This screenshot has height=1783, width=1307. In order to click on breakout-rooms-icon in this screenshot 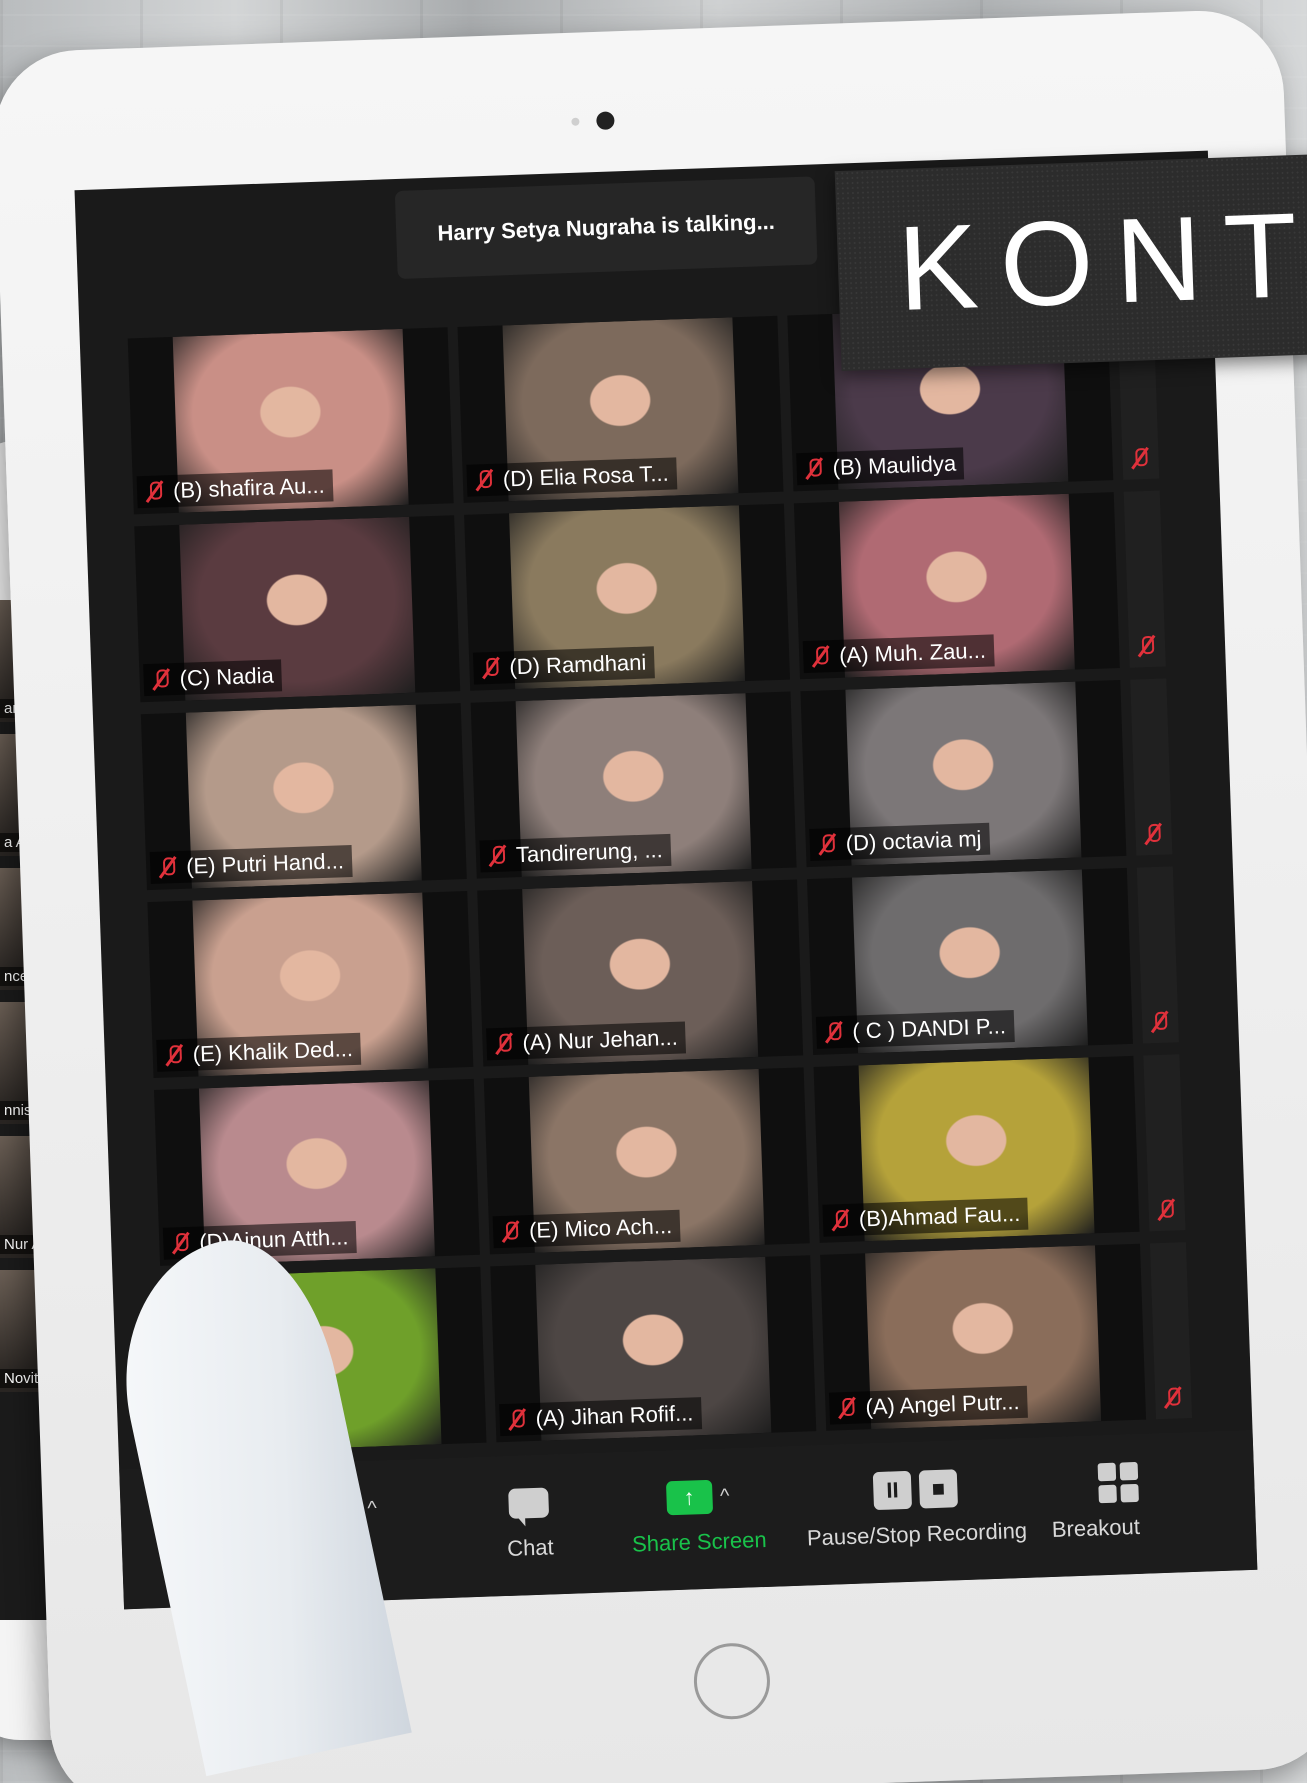, I will do `click(1118, 1482)`.